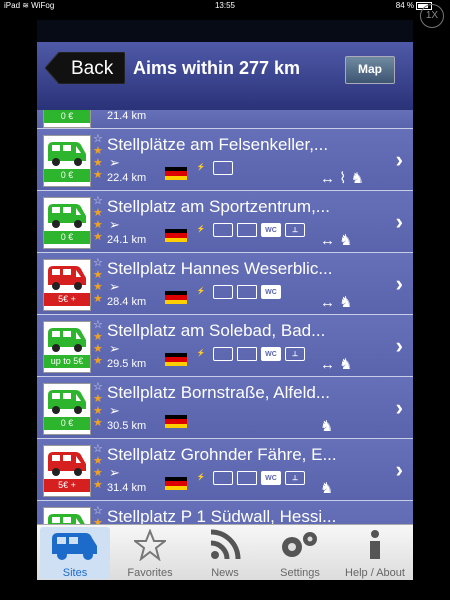 The image size is (450, 600). Describe the element at coordinates (327, 426) in the screenshot. I see `amenity-icons: ♞` at that location.